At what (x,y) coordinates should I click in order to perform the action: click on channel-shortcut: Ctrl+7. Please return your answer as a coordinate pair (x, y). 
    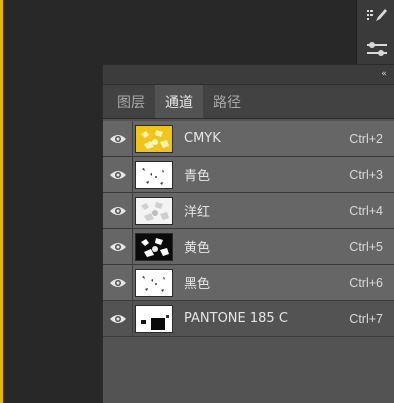
    Looking at the image, I should click on (366, 318).